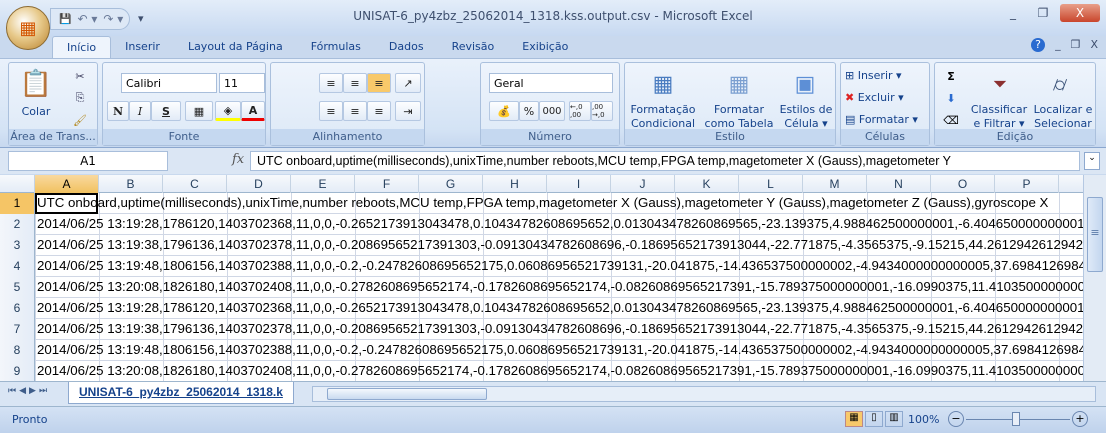 This screenshot has width=1106, height=433. I want to click on select-all-corner, so click(17, 184).